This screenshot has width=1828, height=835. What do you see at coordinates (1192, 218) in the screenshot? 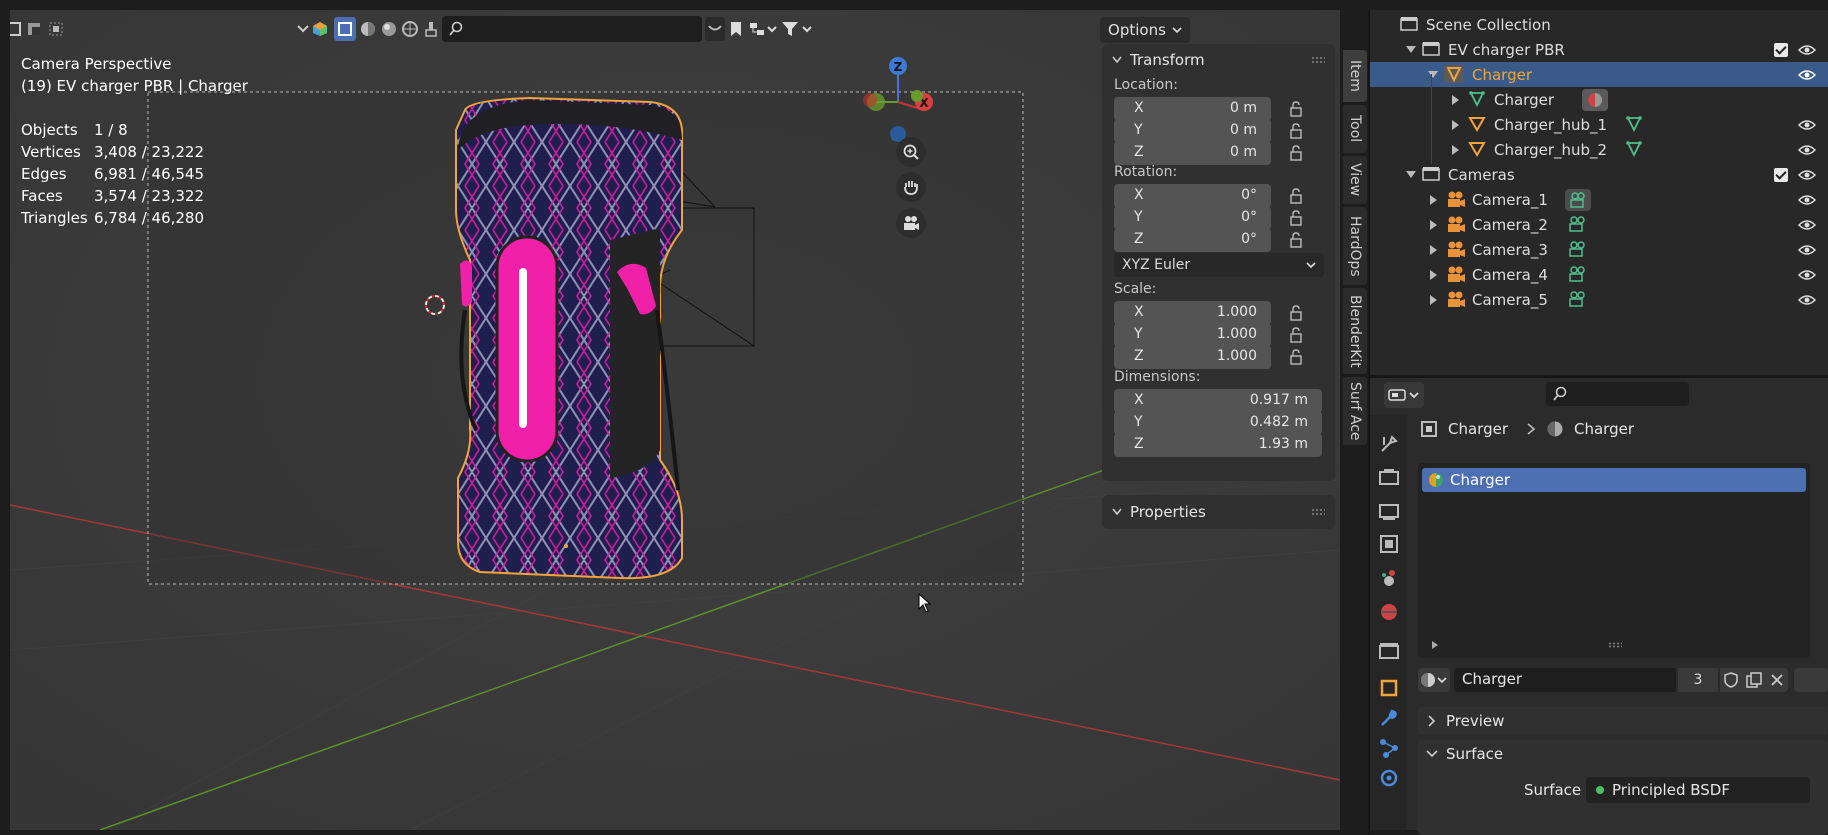
I see `rotation-y-field: Y 0°` at bounding box center [1192, 218].